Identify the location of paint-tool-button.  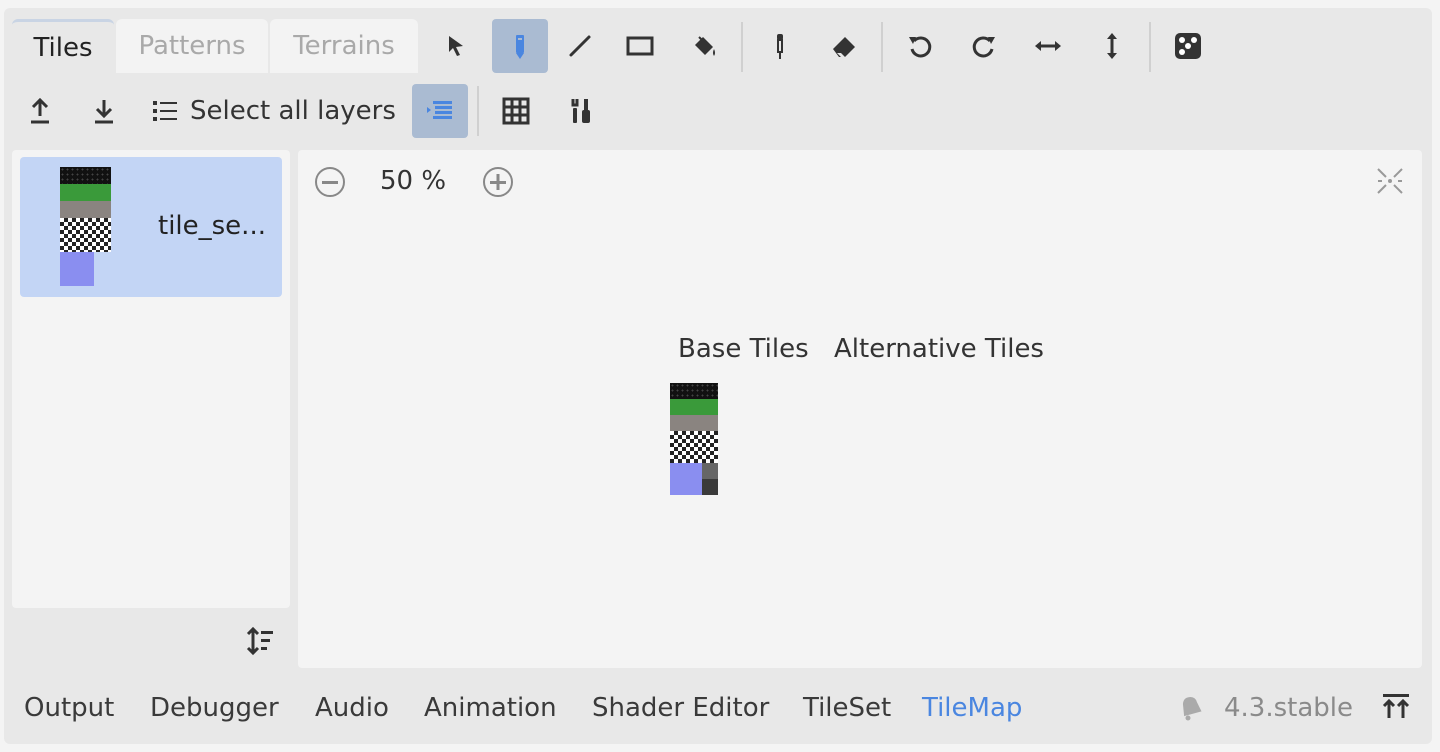
(520, 46).